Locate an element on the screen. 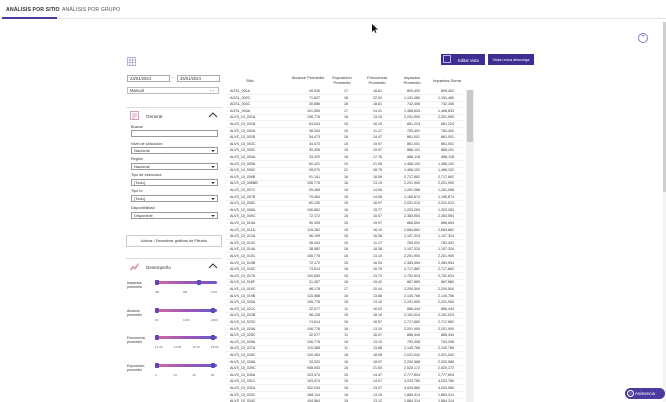  tipo-id-value: [Todo] is located at coordinates (139, 198).